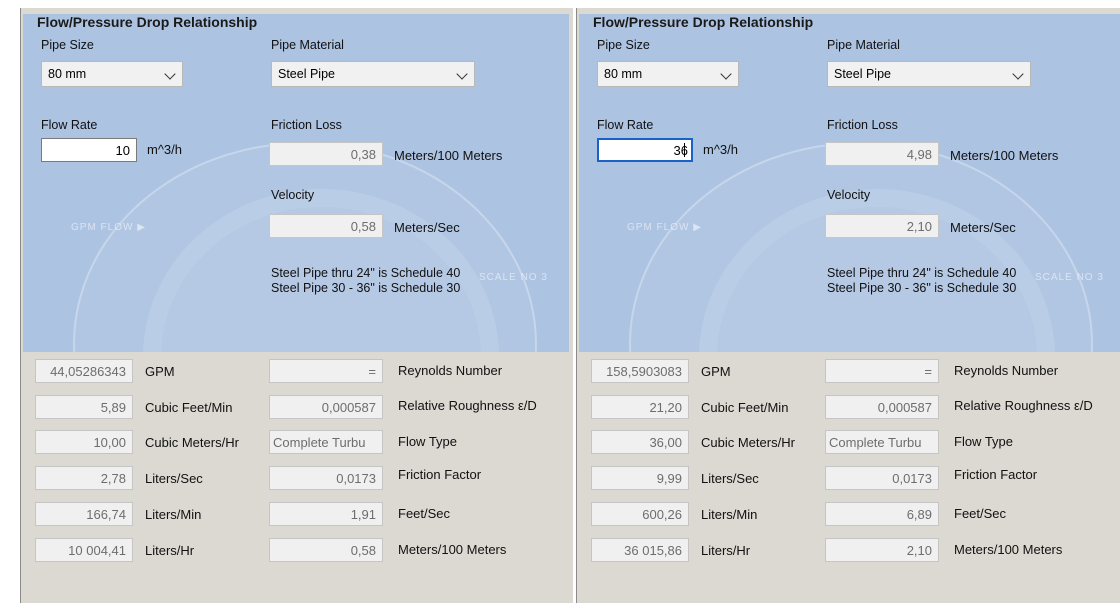  I want to click on velocity-output: 2,10, so click(882, 226).